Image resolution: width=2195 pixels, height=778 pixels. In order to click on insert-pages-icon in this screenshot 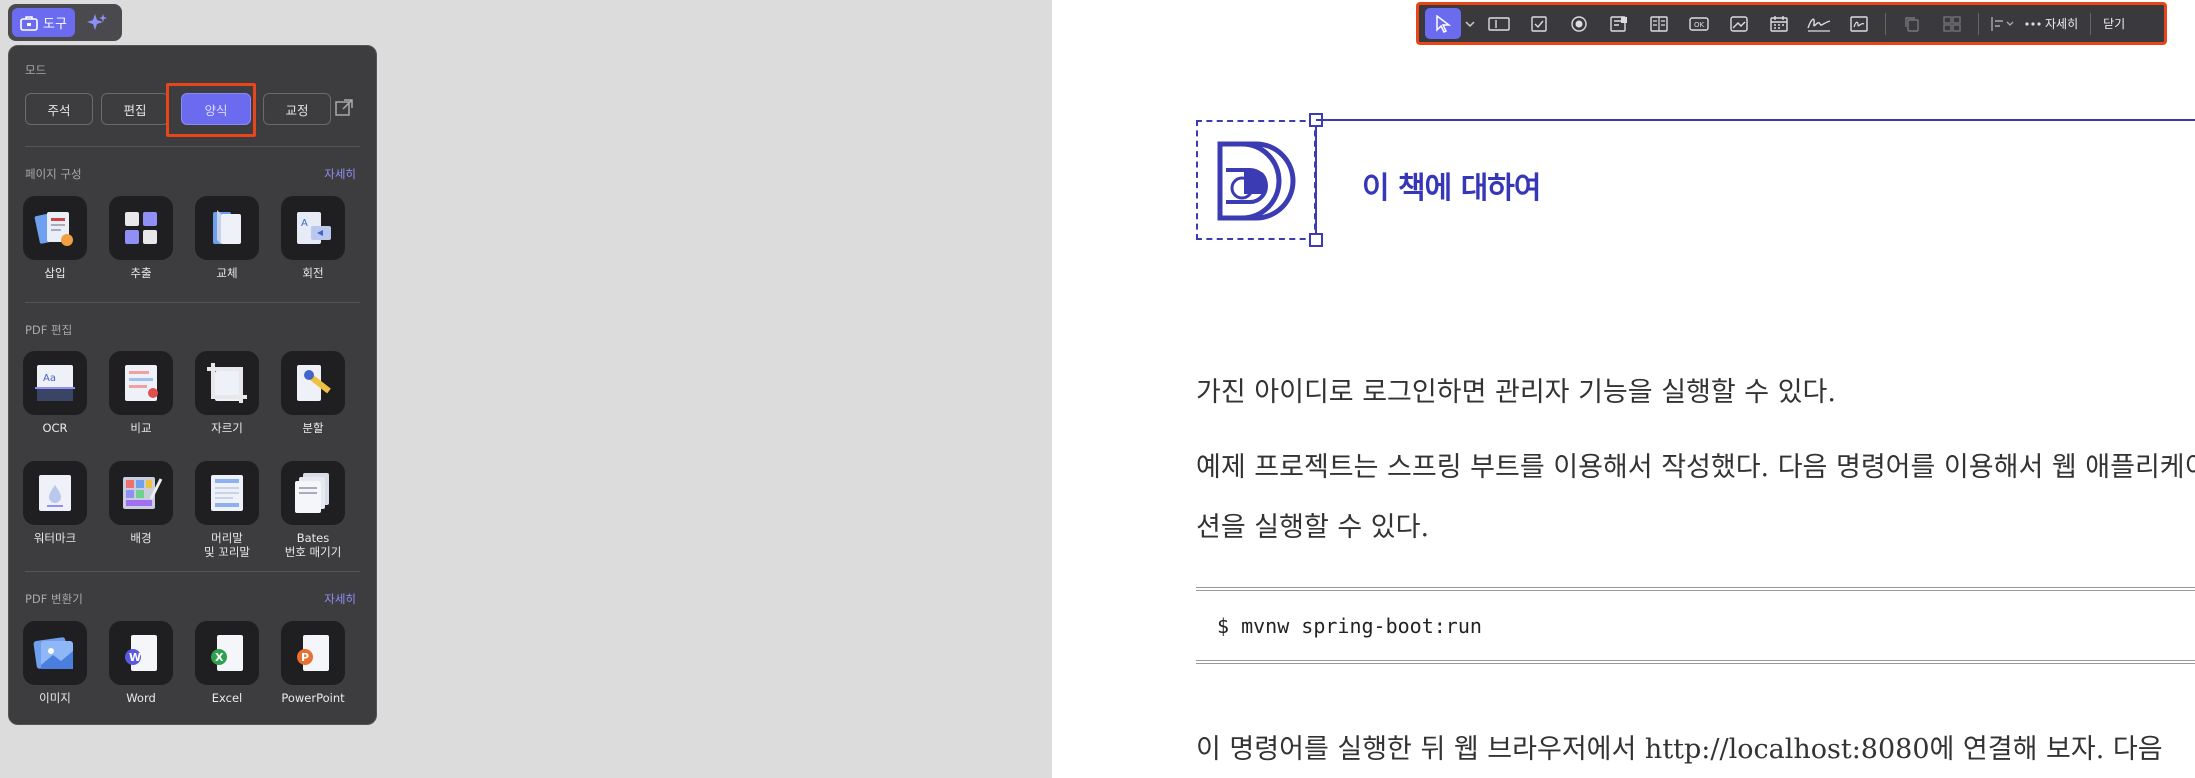, I will do `click(53, 229)`.